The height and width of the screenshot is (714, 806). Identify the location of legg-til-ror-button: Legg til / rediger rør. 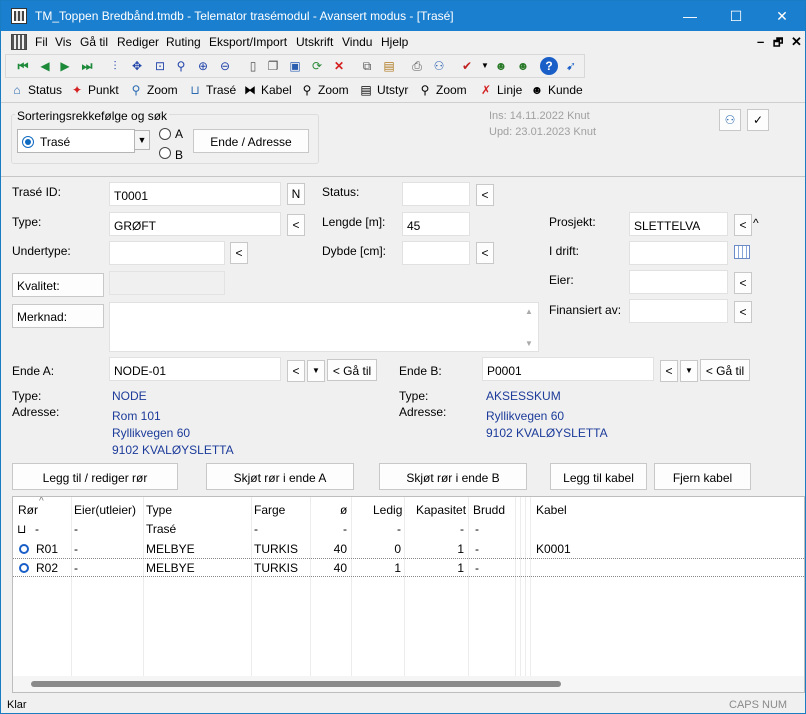
(95, 476).